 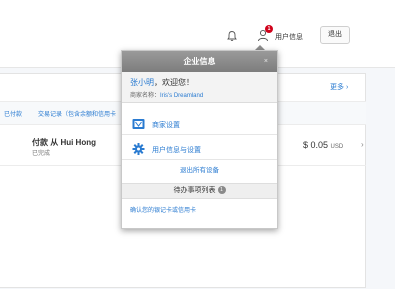 What do you see at coordinates (362, 144) in the screenshot?
I see `chevron-right-icon: ›` at bounding box center [362, 144].